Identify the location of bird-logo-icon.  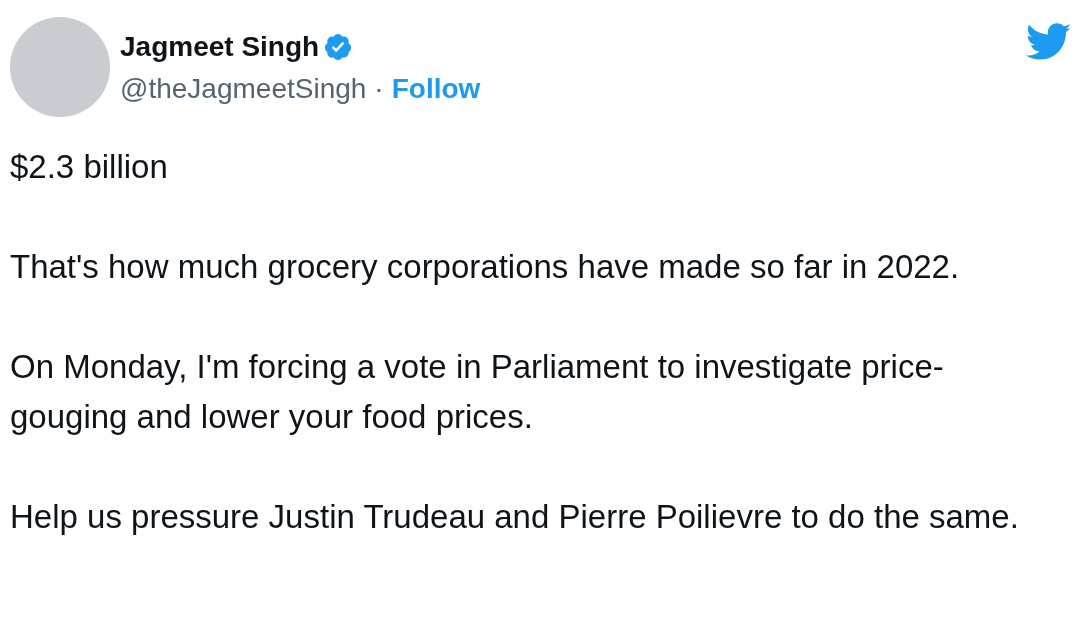
(1049, 42).